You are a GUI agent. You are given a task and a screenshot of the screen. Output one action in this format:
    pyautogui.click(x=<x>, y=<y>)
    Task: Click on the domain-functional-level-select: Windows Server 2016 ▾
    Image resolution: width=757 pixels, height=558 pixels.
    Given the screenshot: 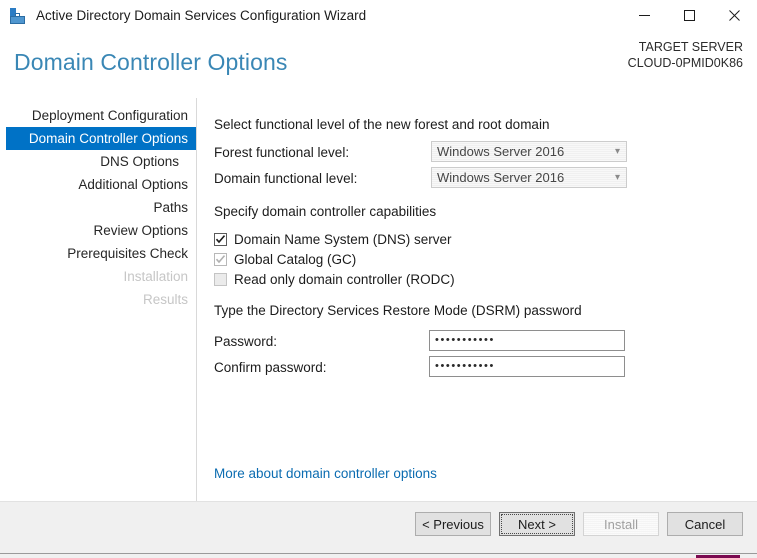 What is the action you would take?
    pyautogui.click(x=529, y=177)
    